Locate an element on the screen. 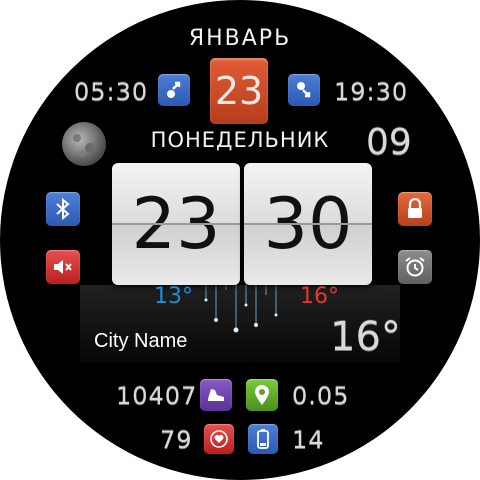 Image resolution: width=480 pixels, height=480 pixels. temp-high: 16° is located at coordinates (319, 296).